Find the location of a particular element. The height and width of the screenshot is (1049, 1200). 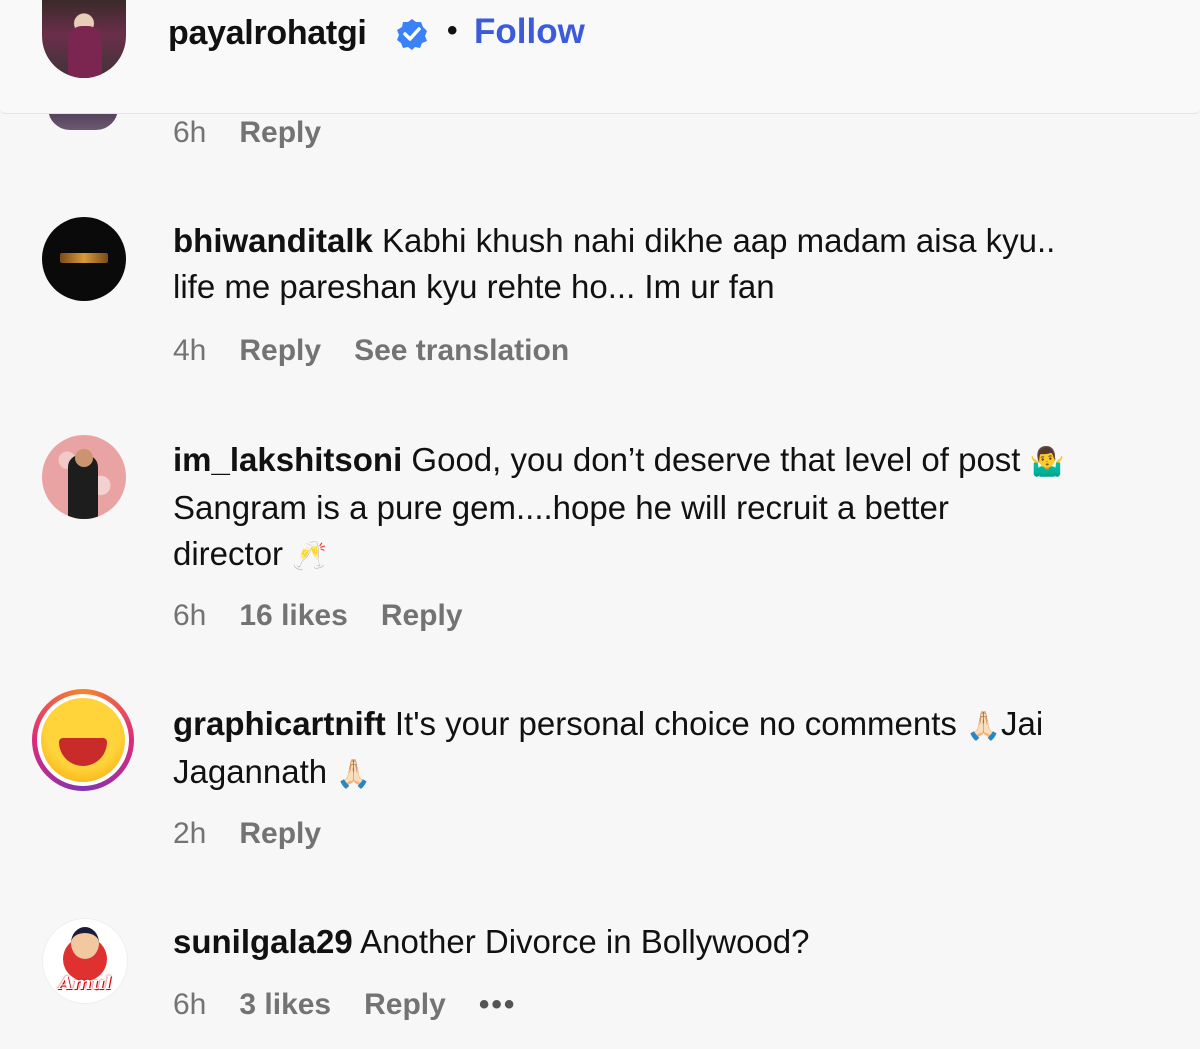

post-header: payalrohatgi • Follow is located at coordinates (600, 57).